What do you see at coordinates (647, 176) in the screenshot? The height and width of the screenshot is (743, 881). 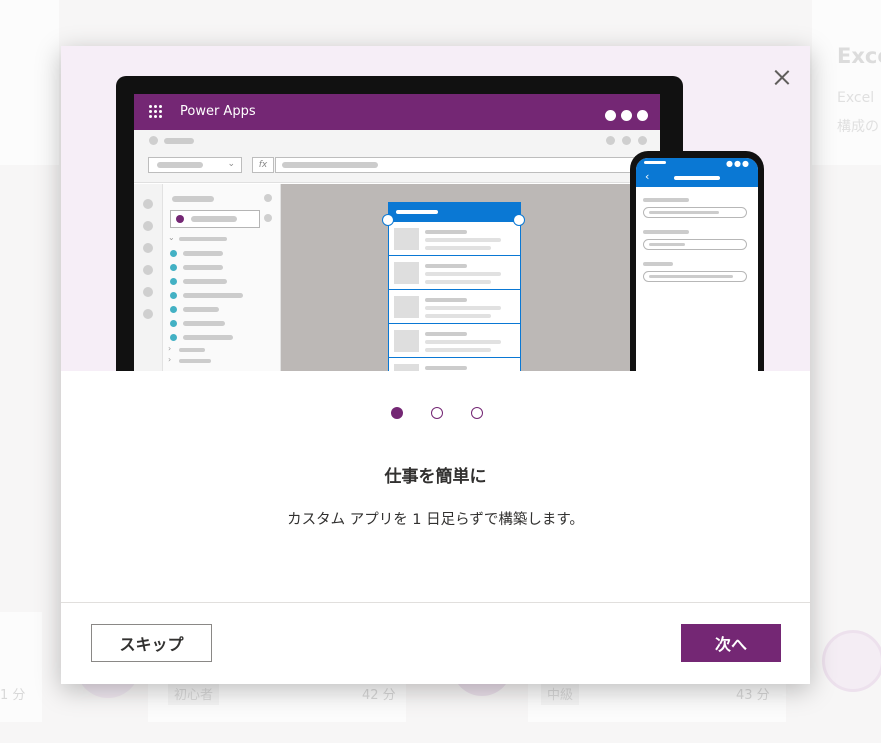 I see `chevron-left-icon: ‹` at bounding box center [647, 176].